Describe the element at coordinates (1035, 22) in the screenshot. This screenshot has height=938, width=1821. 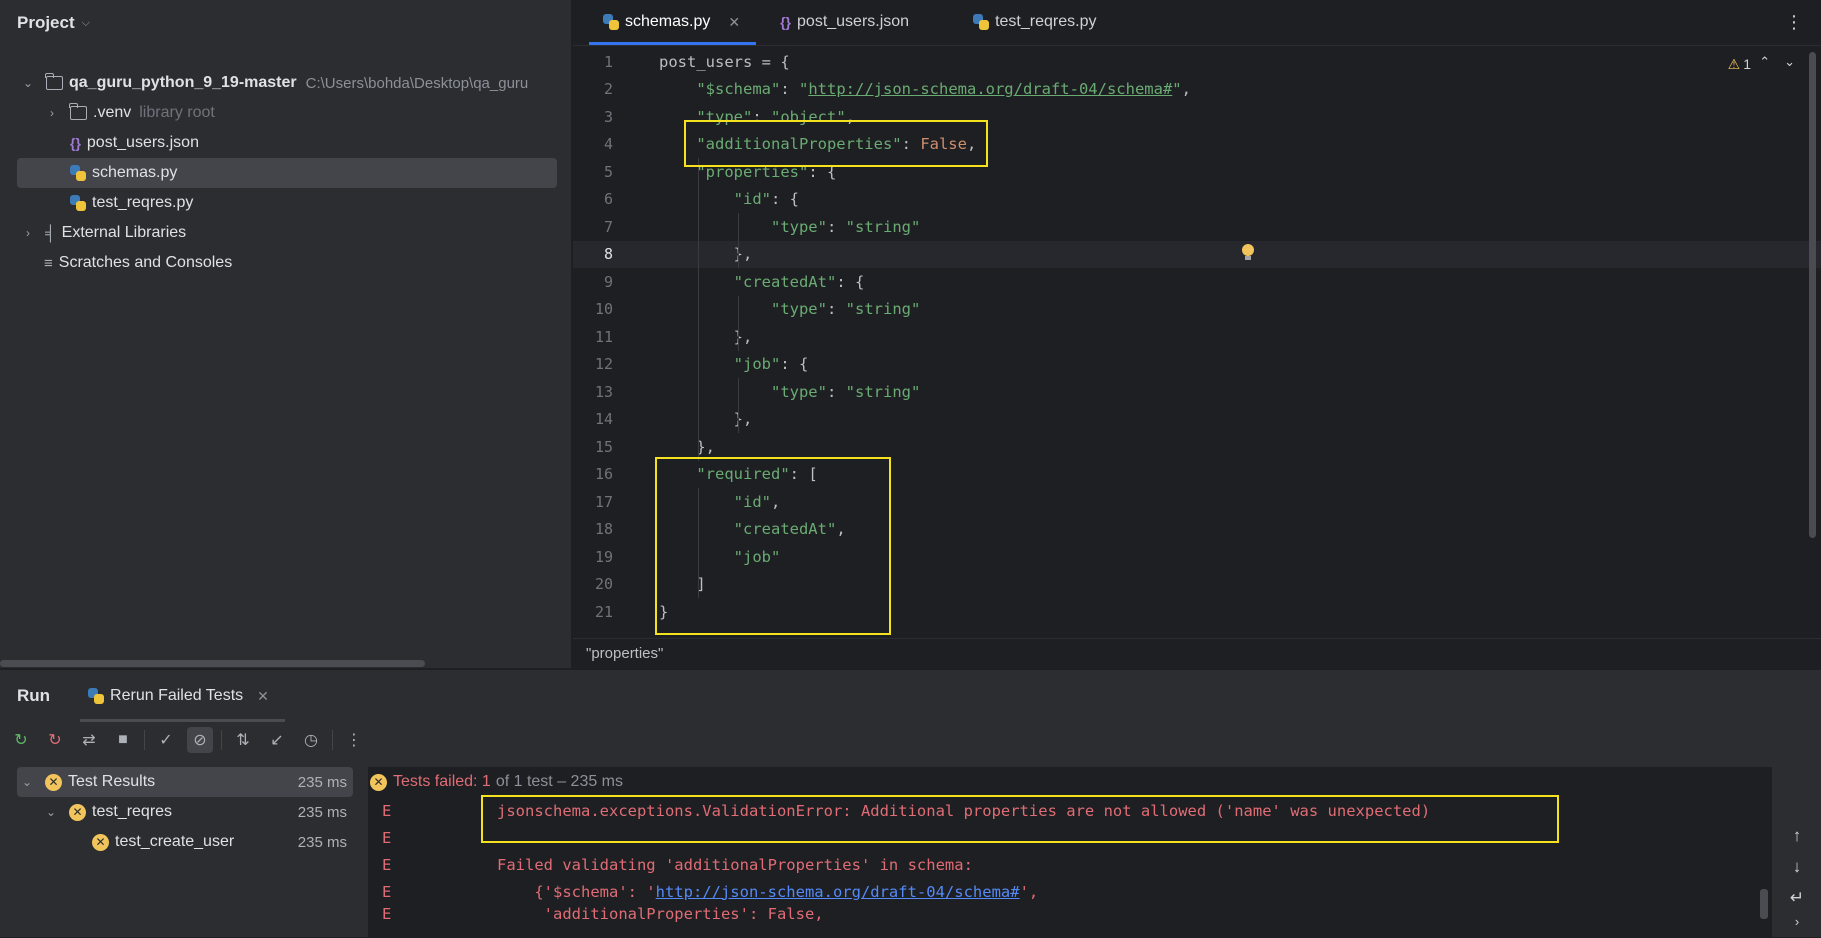
I see `tab-test-reqres-py: test_reqres.py` at that location.